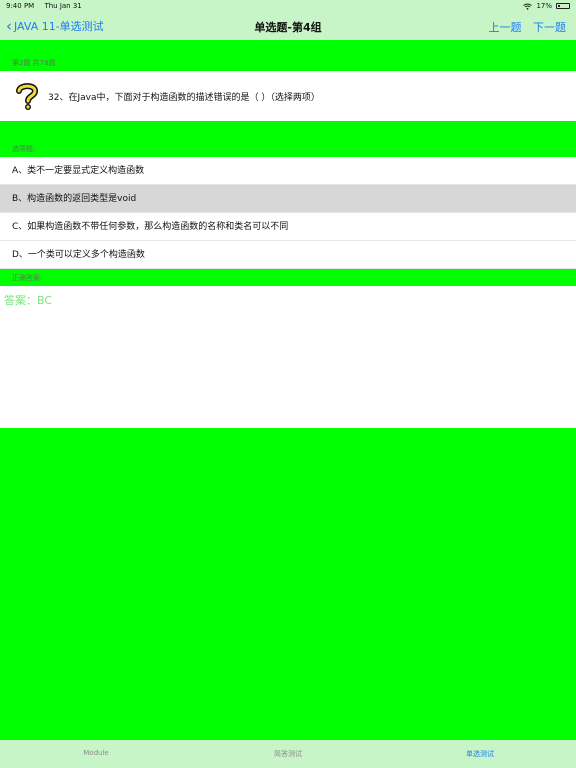 The height and width of the screenshot is (768, 576). I want to click on tab-short-answer-test: 简答测试, so click(288, 754).